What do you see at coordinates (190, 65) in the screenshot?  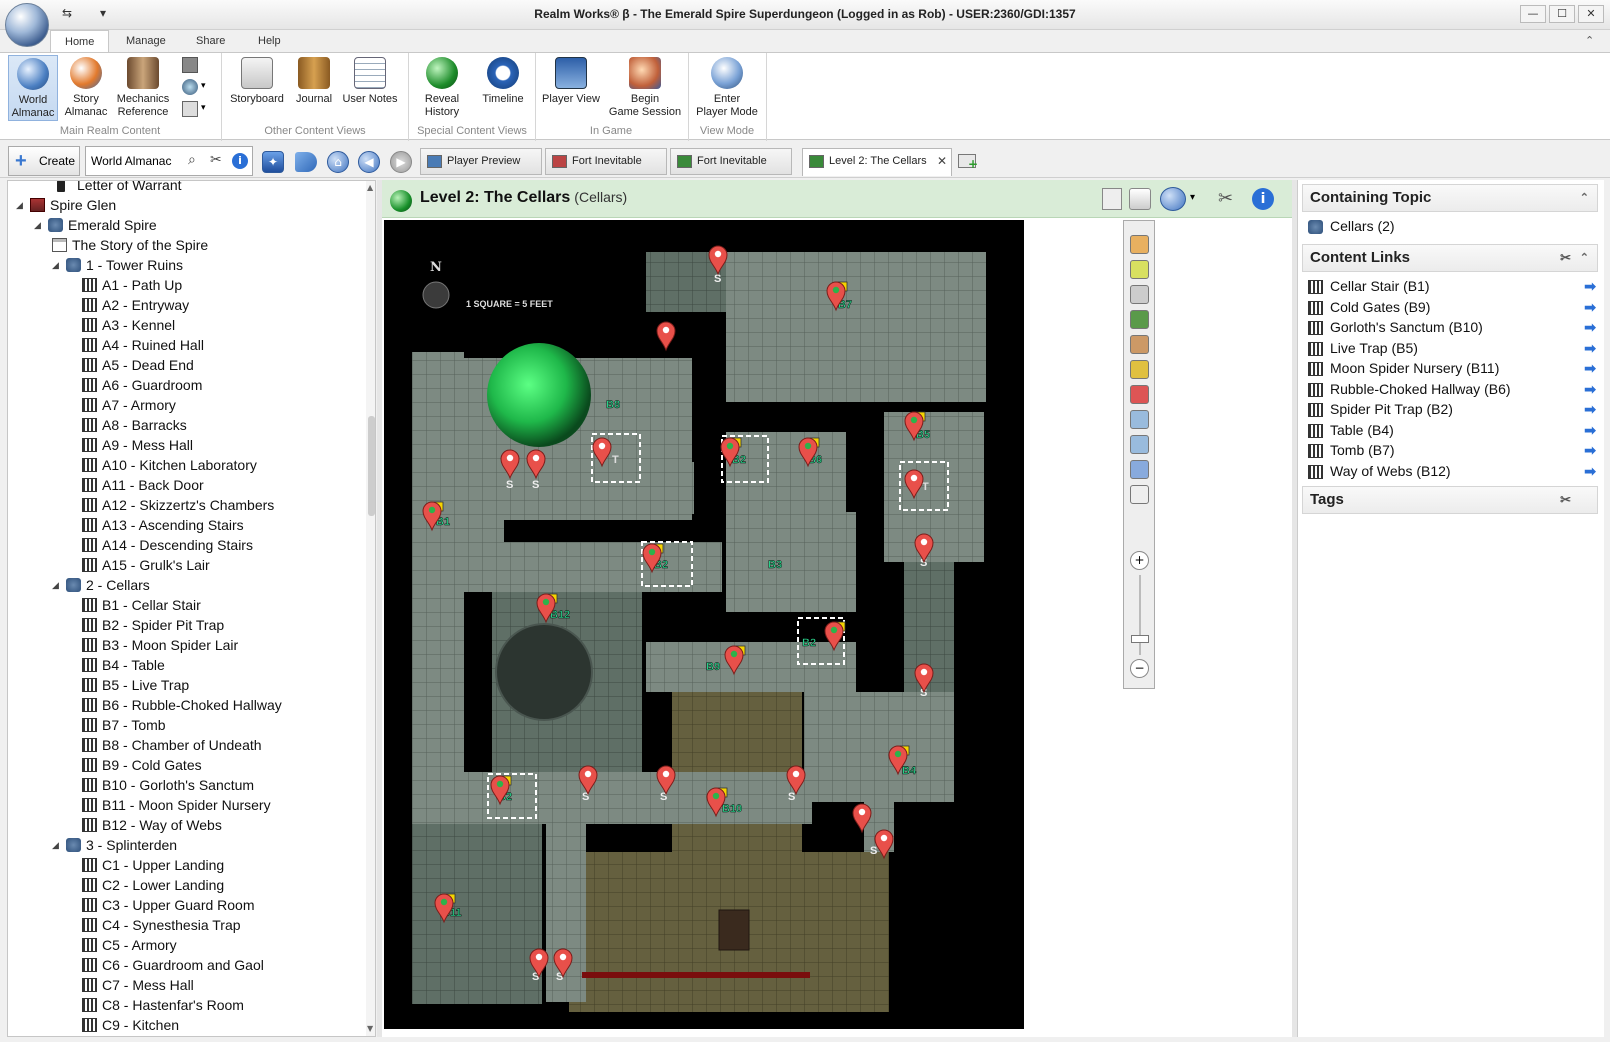 I see `panel-toggle-icon` at bounding box center [190, 65].